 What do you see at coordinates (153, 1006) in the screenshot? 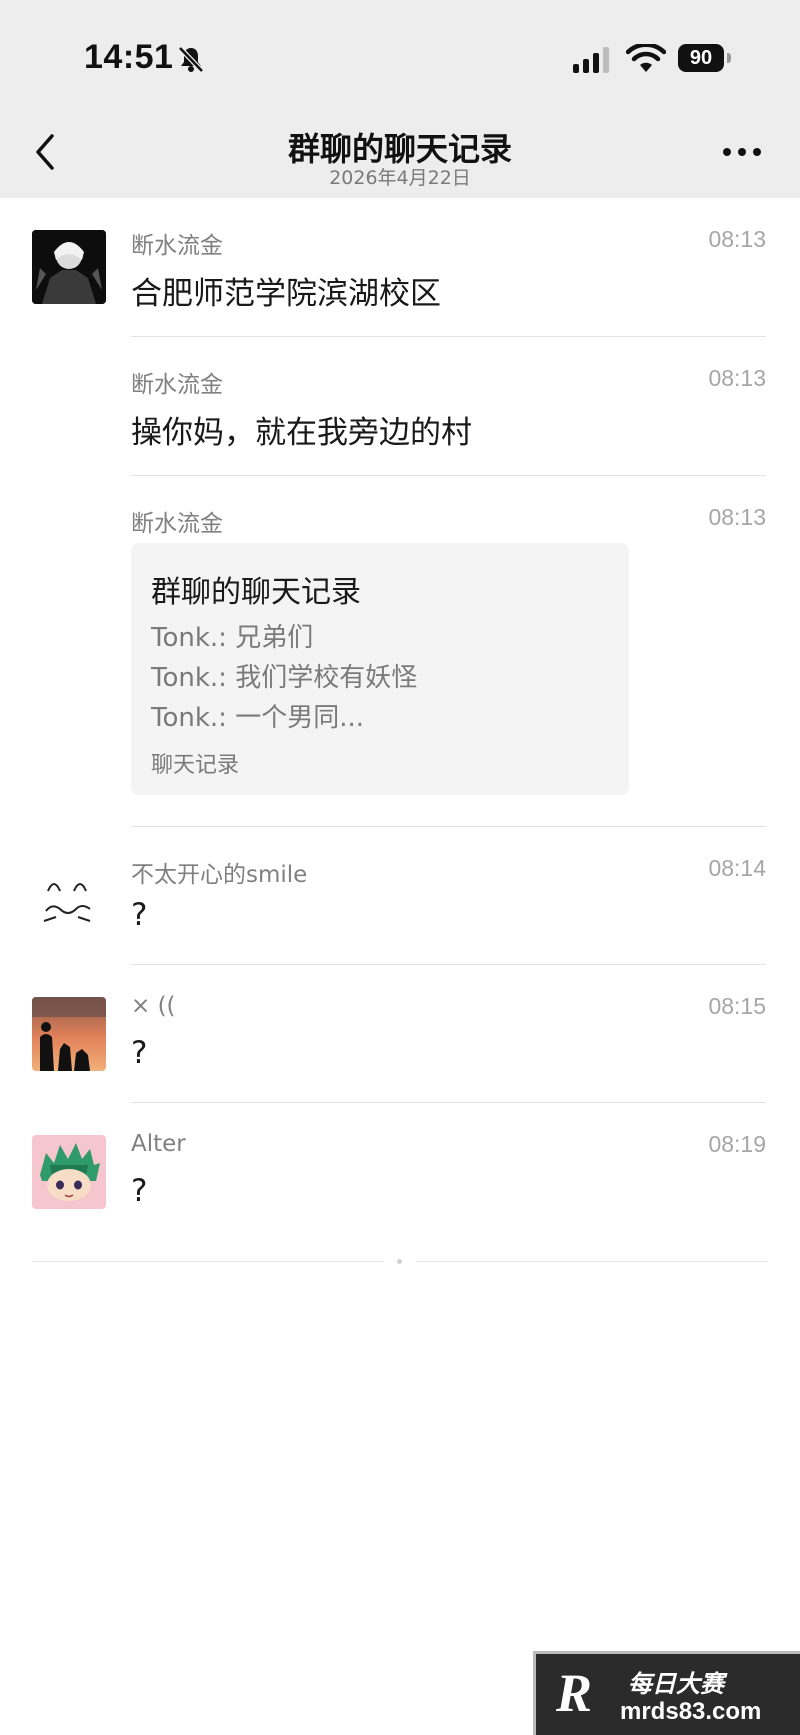
I see `sender-name: × ((` at bounding box center [153, 1006].